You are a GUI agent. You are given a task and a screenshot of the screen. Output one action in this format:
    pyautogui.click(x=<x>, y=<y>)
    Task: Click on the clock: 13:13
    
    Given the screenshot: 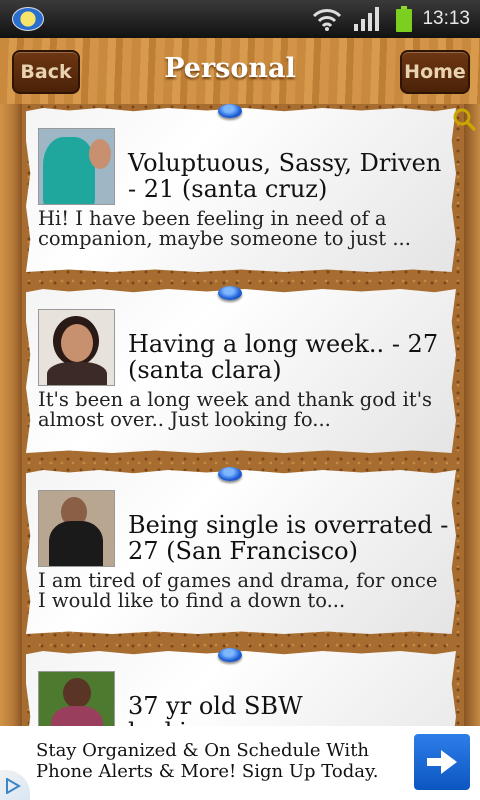 What is the action you would take?
    pyautogui.click(x=446, y=18)
    